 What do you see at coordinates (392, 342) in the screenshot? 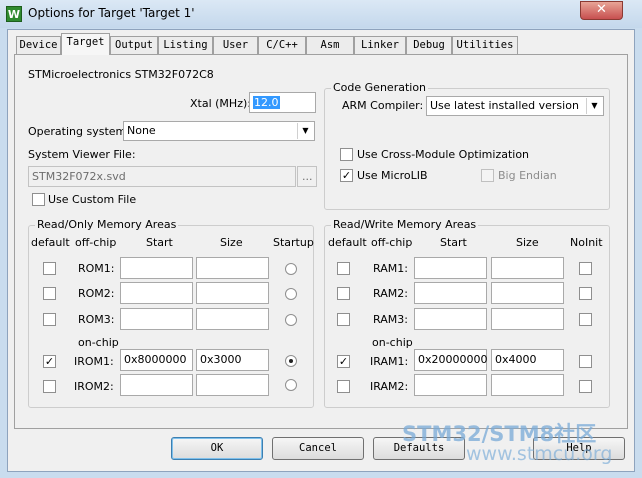
I see `rw-onchip-label: on-chip` at bounding box center [392, 342].